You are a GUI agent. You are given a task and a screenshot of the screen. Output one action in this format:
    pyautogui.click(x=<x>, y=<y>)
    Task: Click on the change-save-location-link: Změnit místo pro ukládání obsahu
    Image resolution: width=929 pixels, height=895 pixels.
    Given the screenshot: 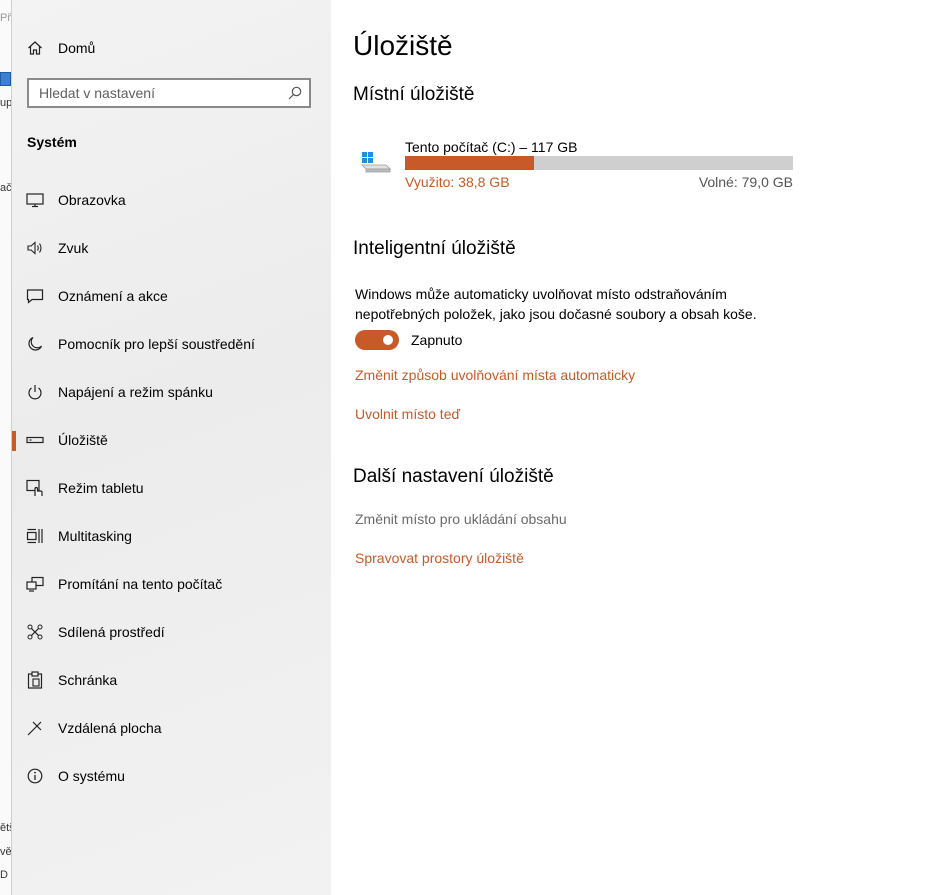 What is the action you would take?
    pyautogui.click(x=461, y=519)
    